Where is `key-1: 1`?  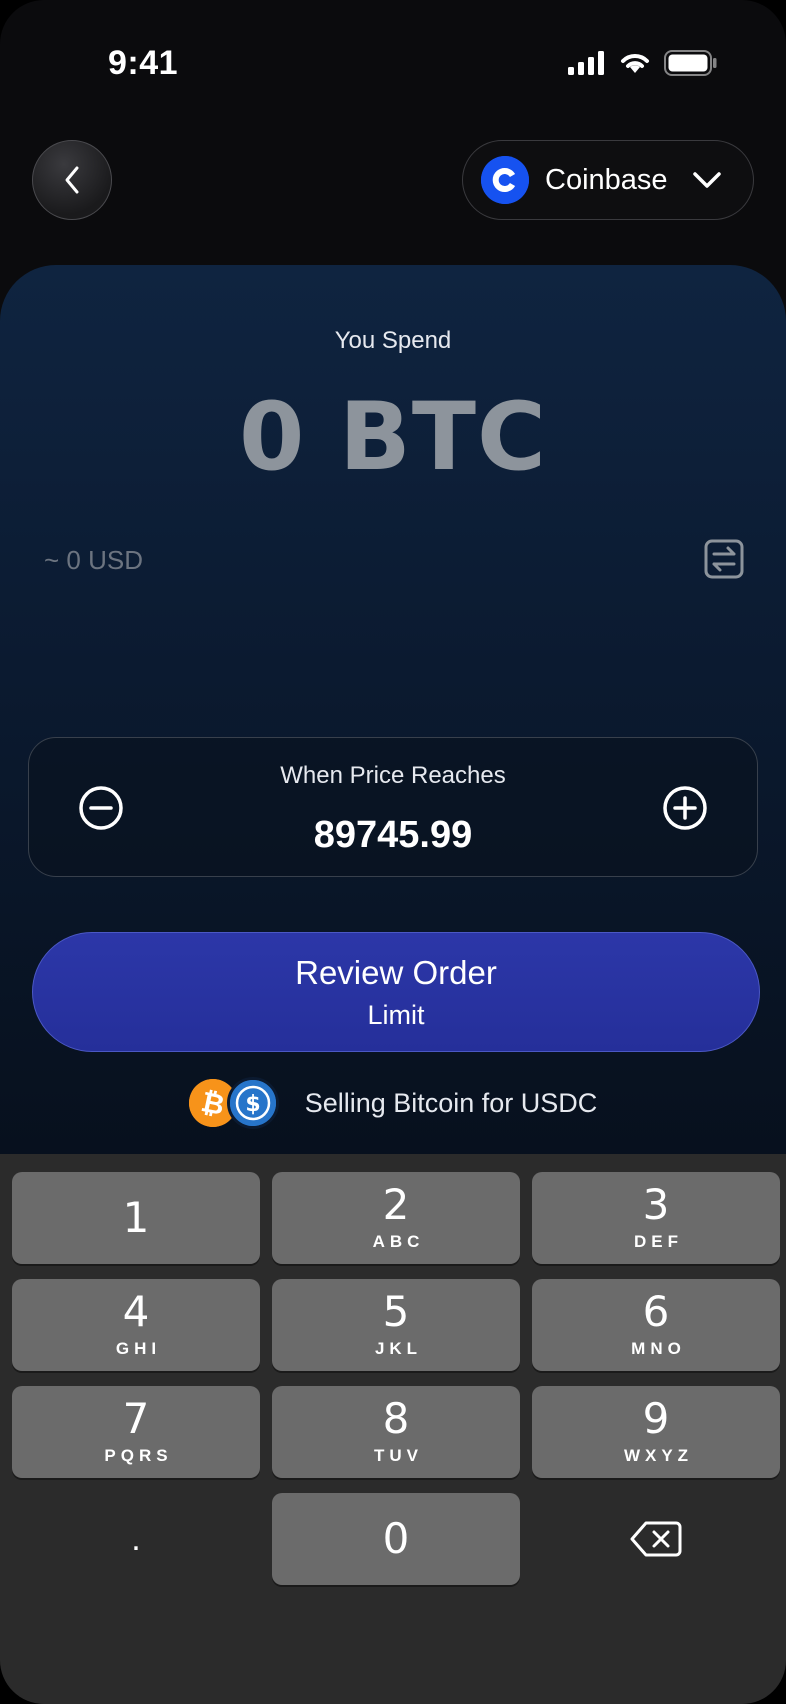 key-1: 1 is located at coordinates (136, 1218).